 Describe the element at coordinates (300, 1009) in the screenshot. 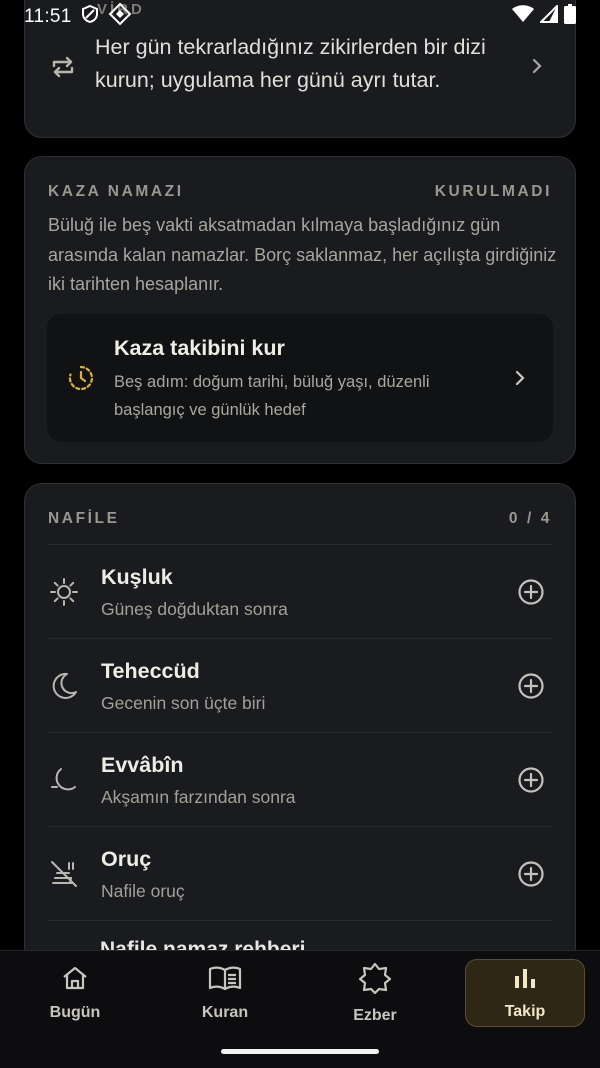

I see `bottom-navigation: Bugün Kuran Ezber Takip` at that location.